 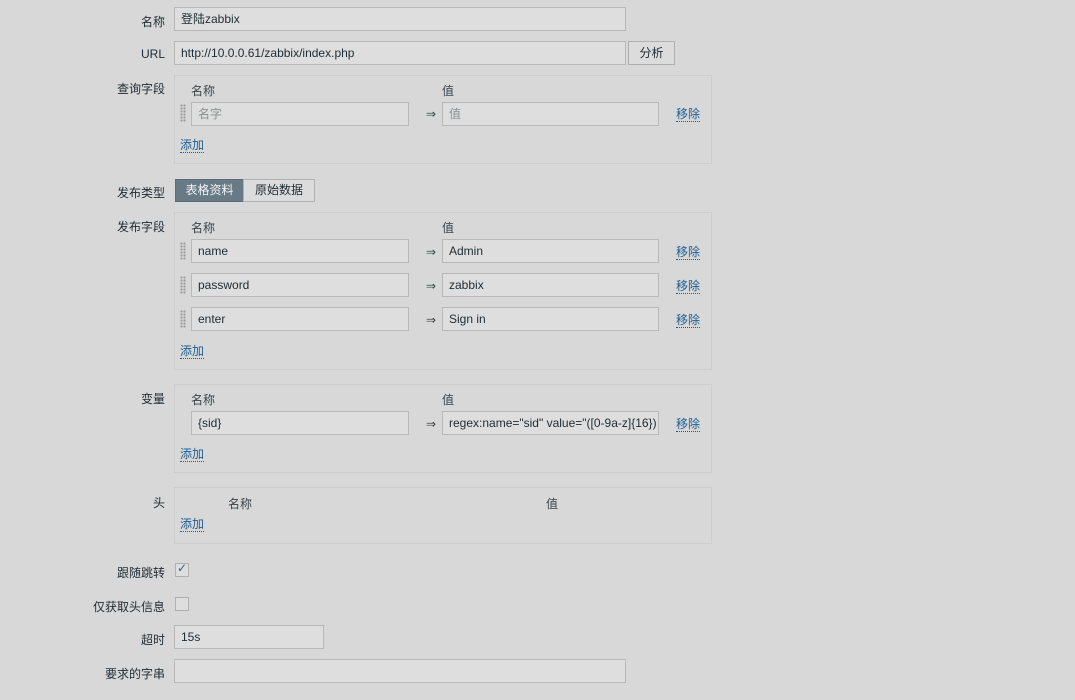 What do you see at coordinates (203, 400) in the screenshot?
I see `variables-col-name: 名称` at bounding box center [203, 400].